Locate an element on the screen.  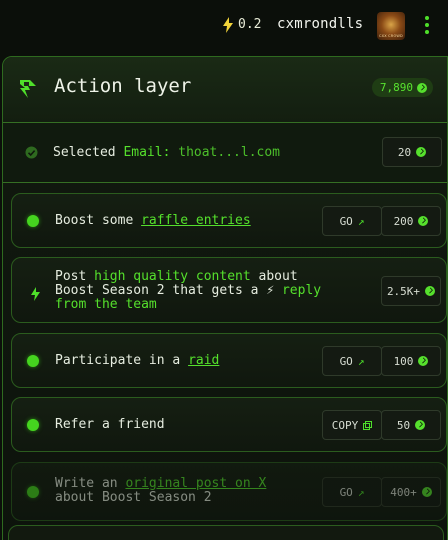
reward-value: 50 is located at coordinates (403, 425).